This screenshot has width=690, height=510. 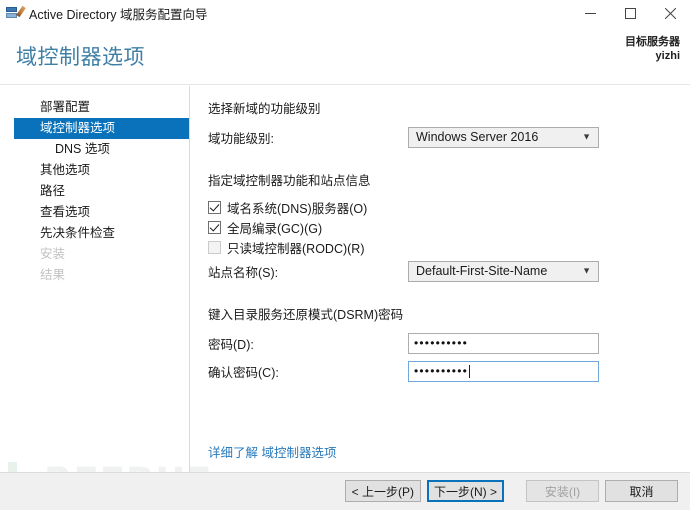 What do you see at coordinates (670, 13) in the screenshot?
I see `close-icon` at bounding box center [670, 13].